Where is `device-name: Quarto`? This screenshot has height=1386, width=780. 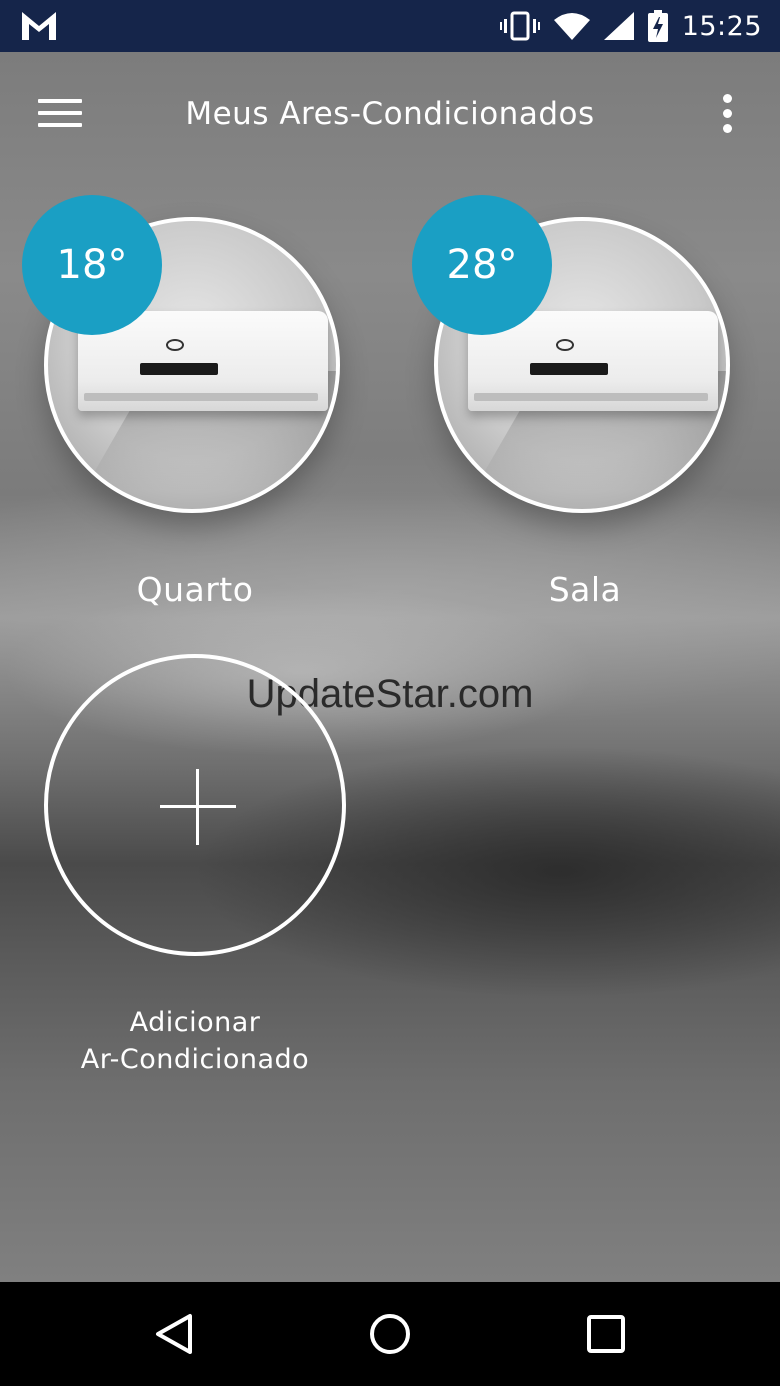
device-name: Quarto is located at coordinates (195, 589).